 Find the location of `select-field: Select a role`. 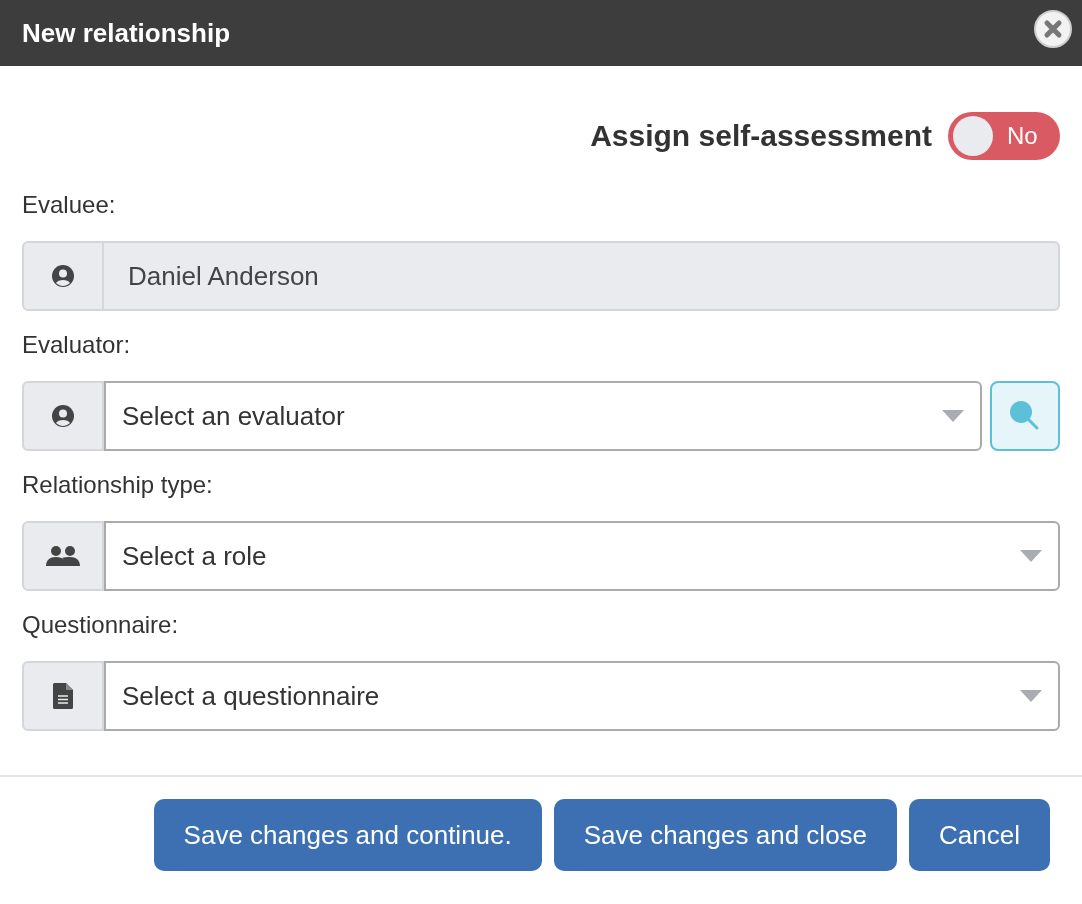

select-field: Select a role is located at coordinates (582, 556).